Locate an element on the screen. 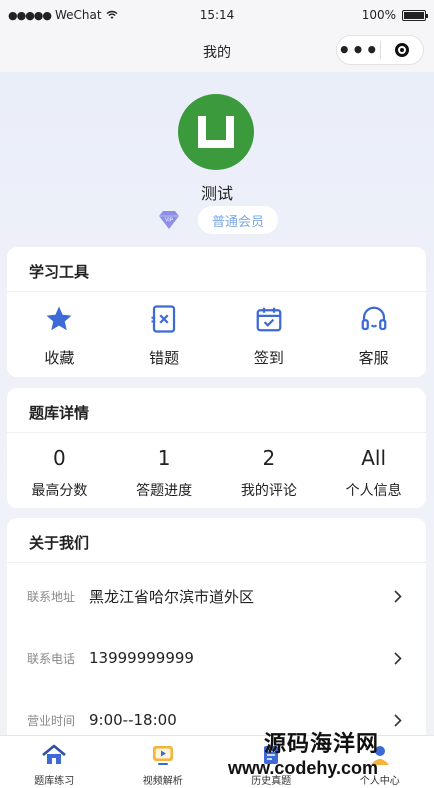  stats-grid: 0 最高分数 1 答题进度 2 我的评论 All 个人信息 is located at coordinates (216, 473).